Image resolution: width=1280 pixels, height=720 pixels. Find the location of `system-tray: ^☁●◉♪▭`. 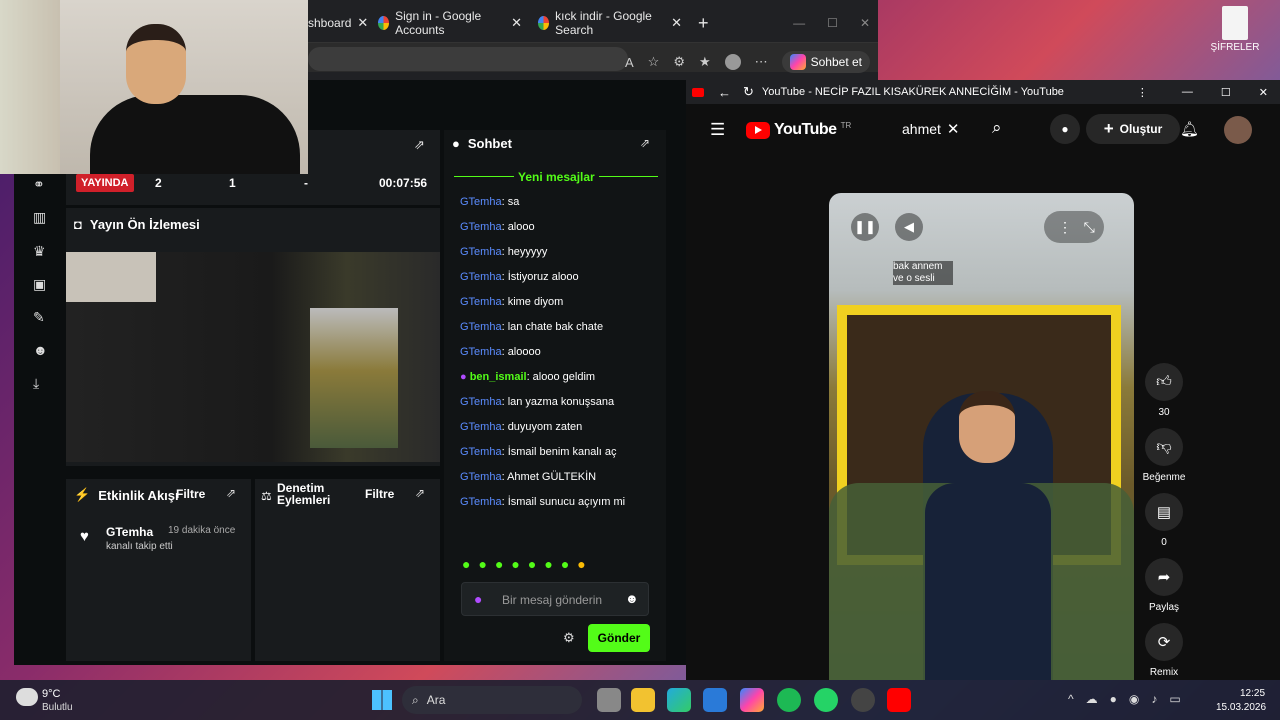

system-tray: ^☁●◉♪▭ is located at coordinates (1130, 699).